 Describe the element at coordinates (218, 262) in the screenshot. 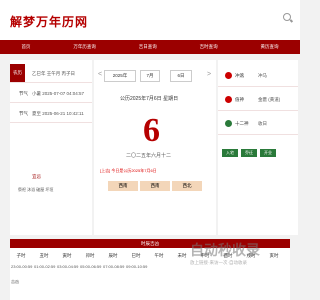

I see `watermark-sub: 放上链接·来访一次·自动收录` at that location.